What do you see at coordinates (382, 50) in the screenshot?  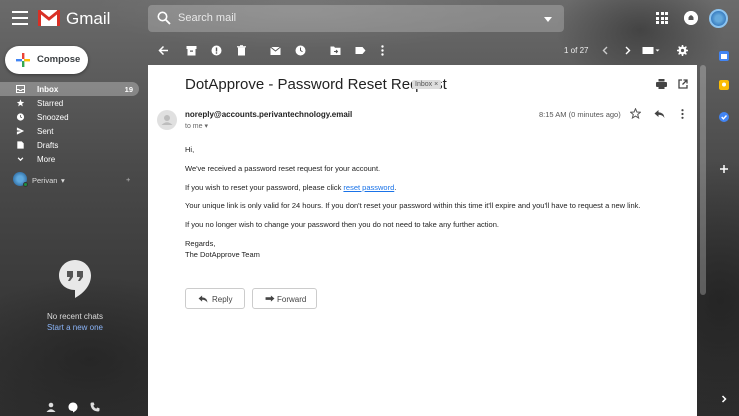 I see `more-options-icon` at bounding box center [382, 50].